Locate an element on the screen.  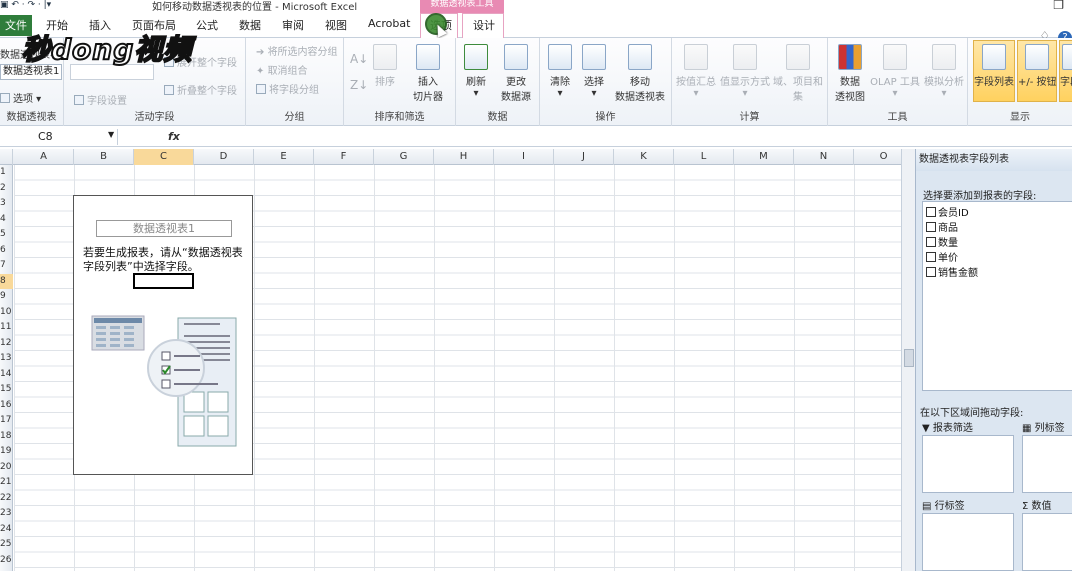
row-header: 4 is located at coordinates (6, 220).